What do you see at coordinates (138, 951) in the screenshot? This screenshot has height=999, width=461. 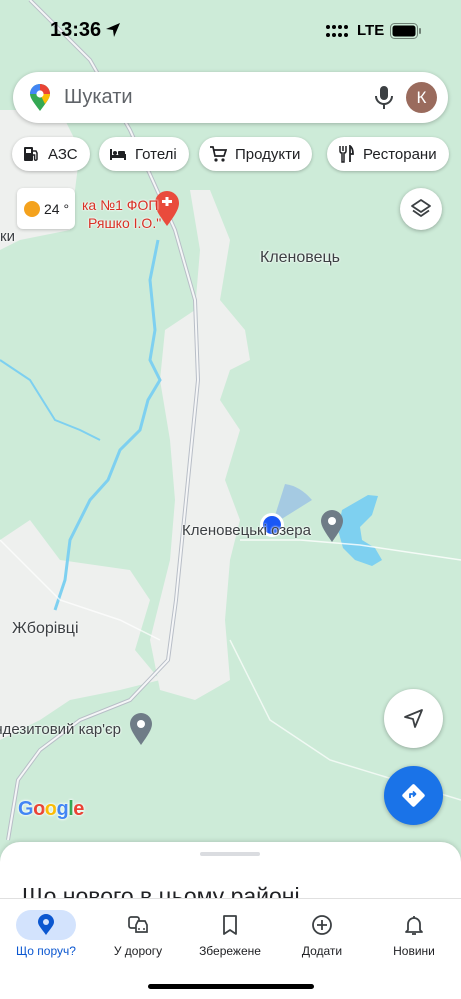 I see `nav-label: У дорогу` at bounding box center [138, 951].